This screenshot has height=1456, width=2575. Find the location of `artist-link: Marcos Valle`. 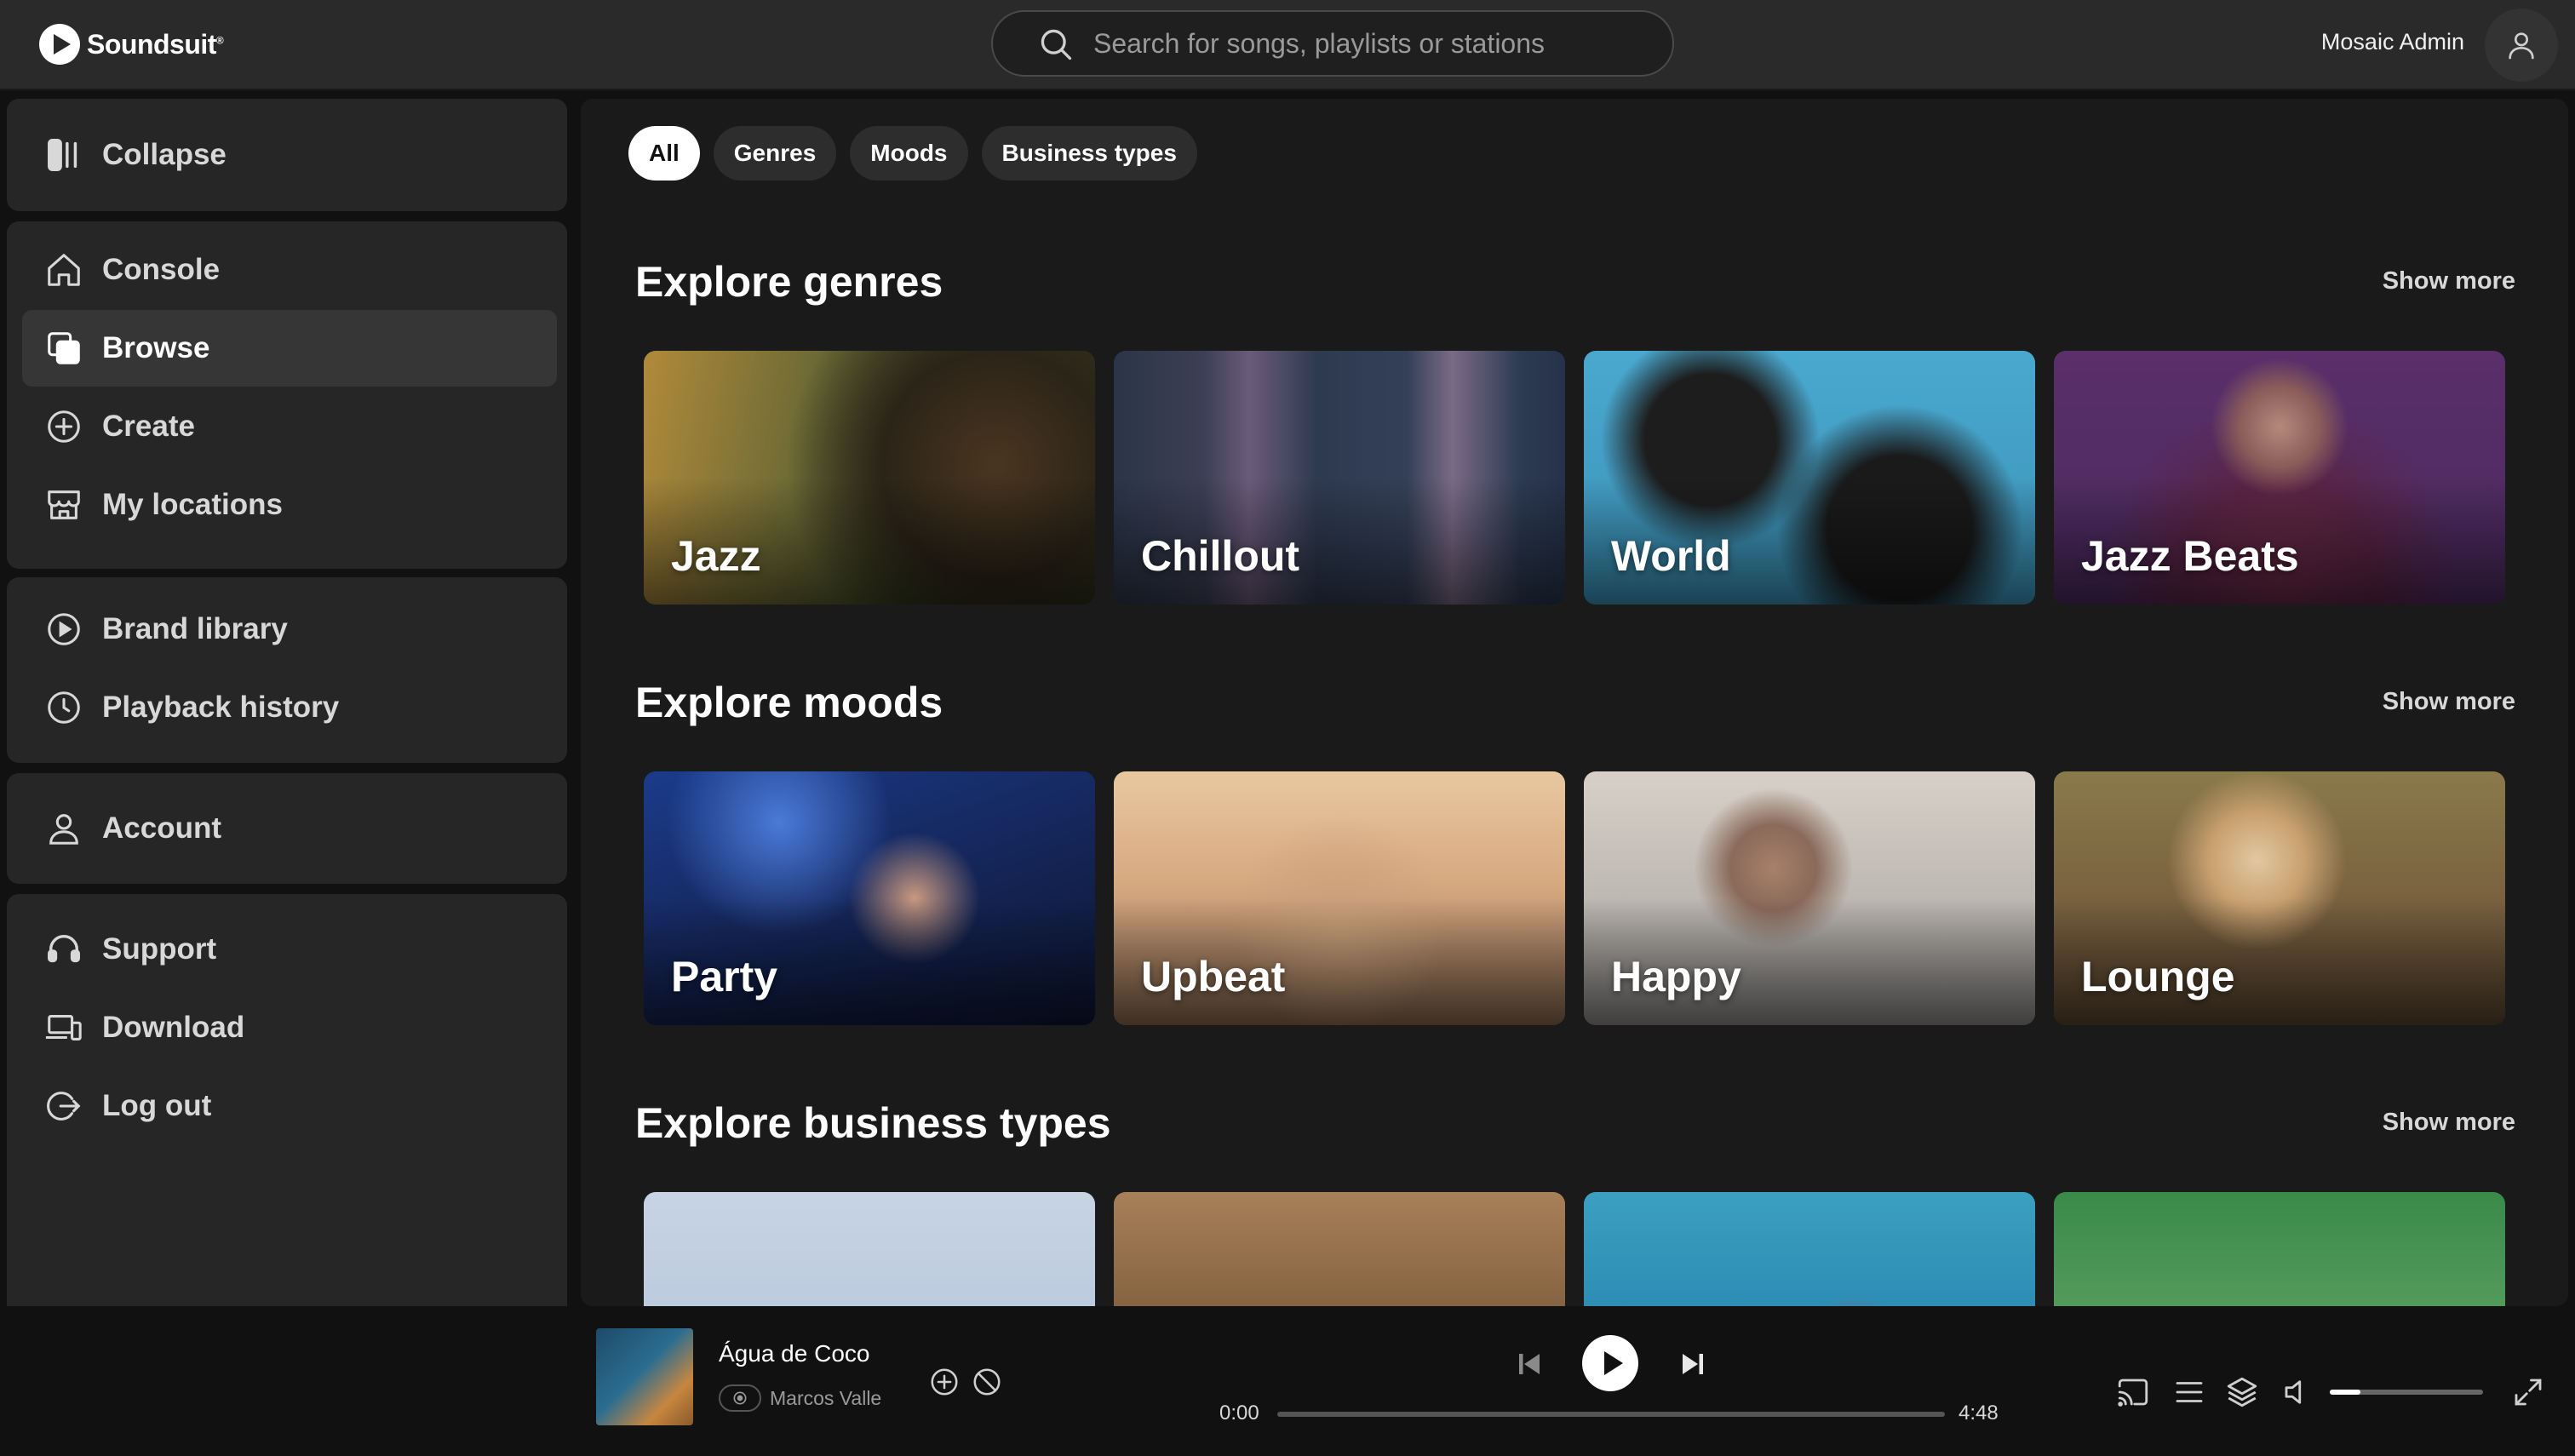

artist-link: Marcos Valle is located at coordinates (800, 1398).